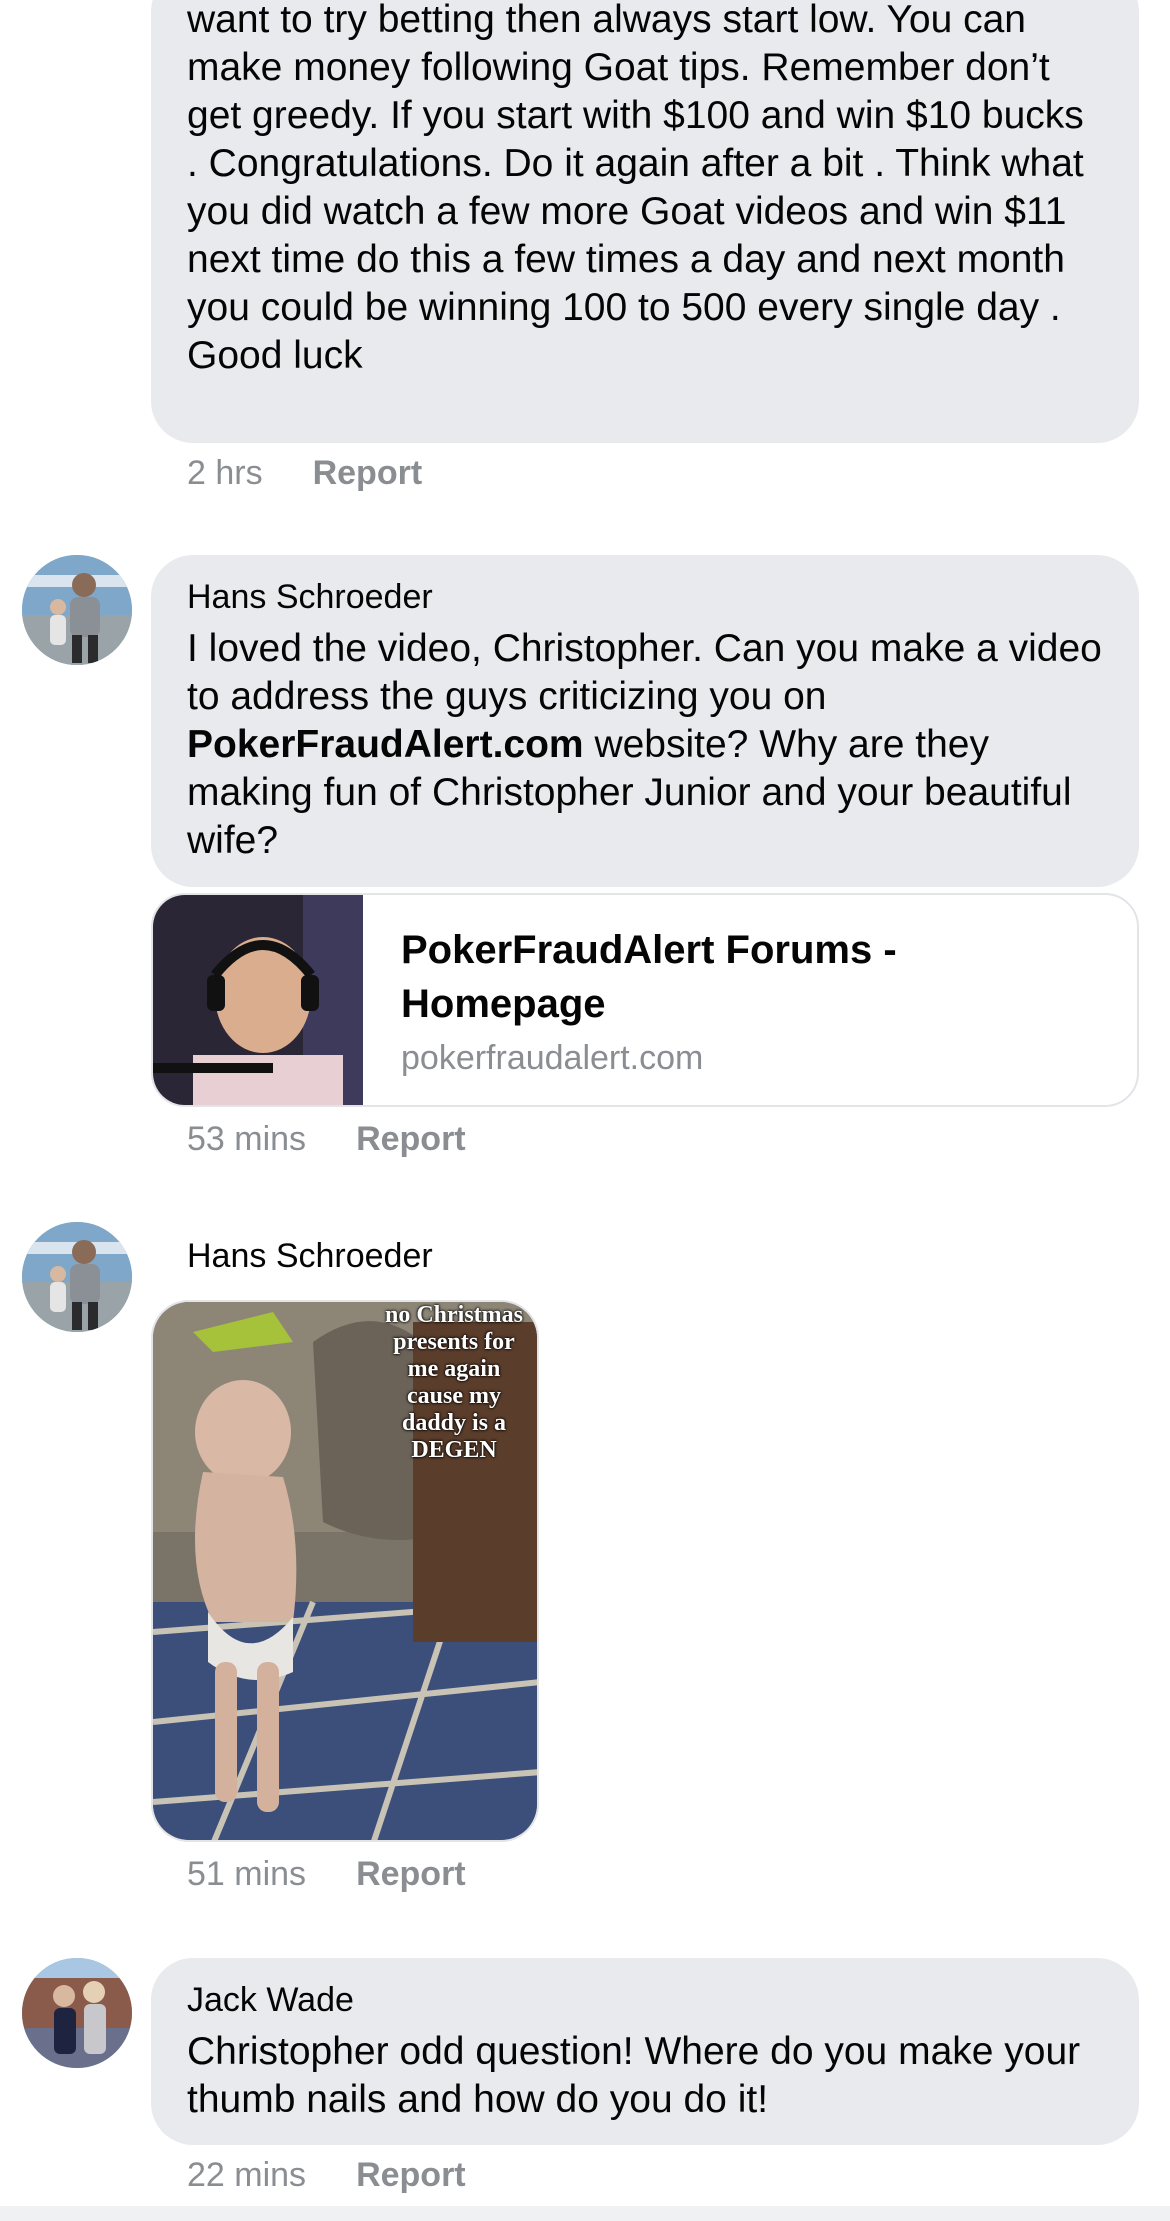  Describe the element at coordinates (247, 2175) in the screenshot. I see `comment-timestamp: 22 mins` at that location.